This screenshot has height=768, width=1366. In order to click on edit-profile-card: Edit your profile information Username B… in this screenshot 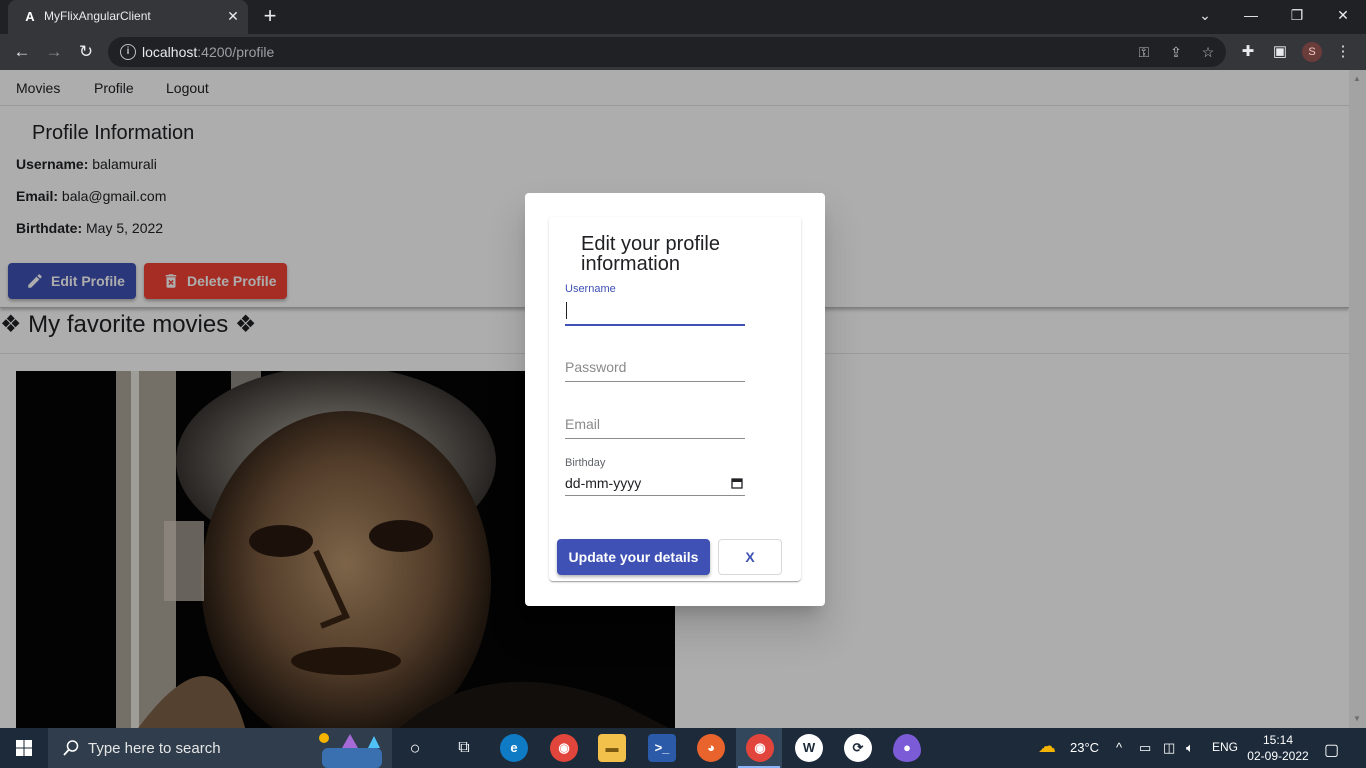, I will do `click(675, 399)`.